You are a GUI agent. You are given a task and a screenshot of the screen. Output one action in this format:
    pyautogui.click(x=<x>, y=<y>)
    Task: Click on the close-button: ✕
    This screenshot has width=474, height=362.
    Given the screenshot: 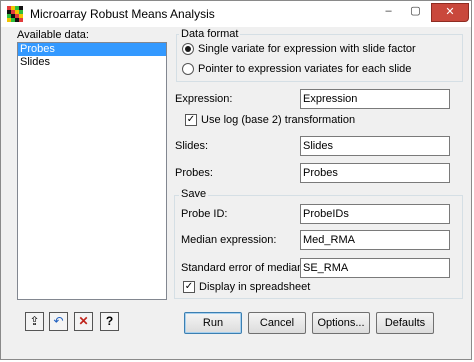 What is the action you would take?
    pyautogui.click(x=450, y=12)
    